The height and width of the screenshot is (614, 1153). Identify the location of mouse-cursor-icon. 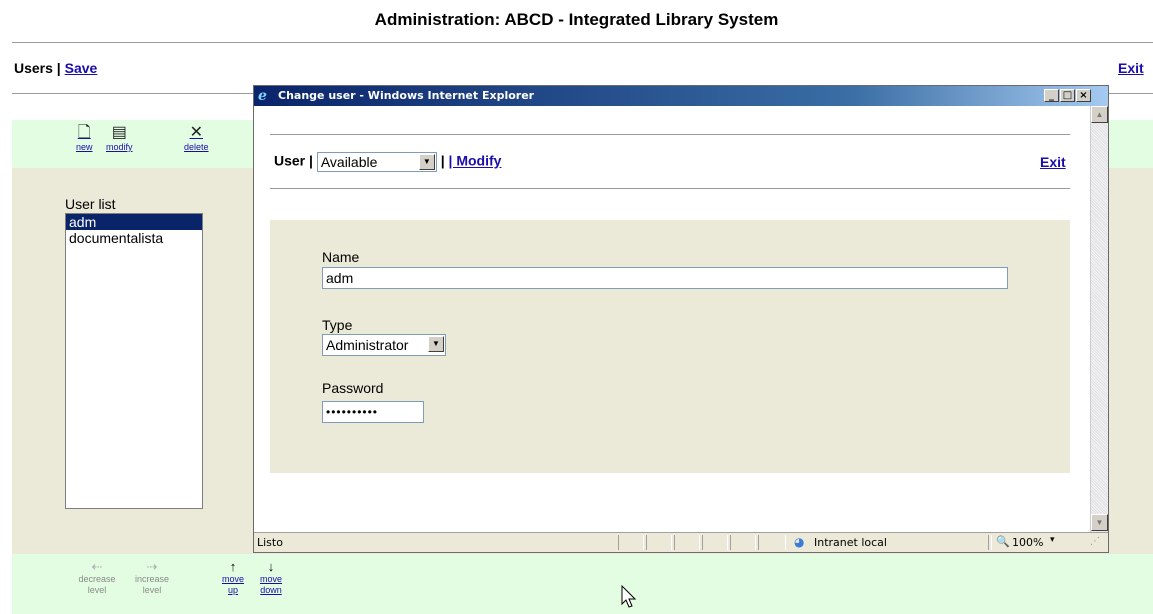
(629, 596).